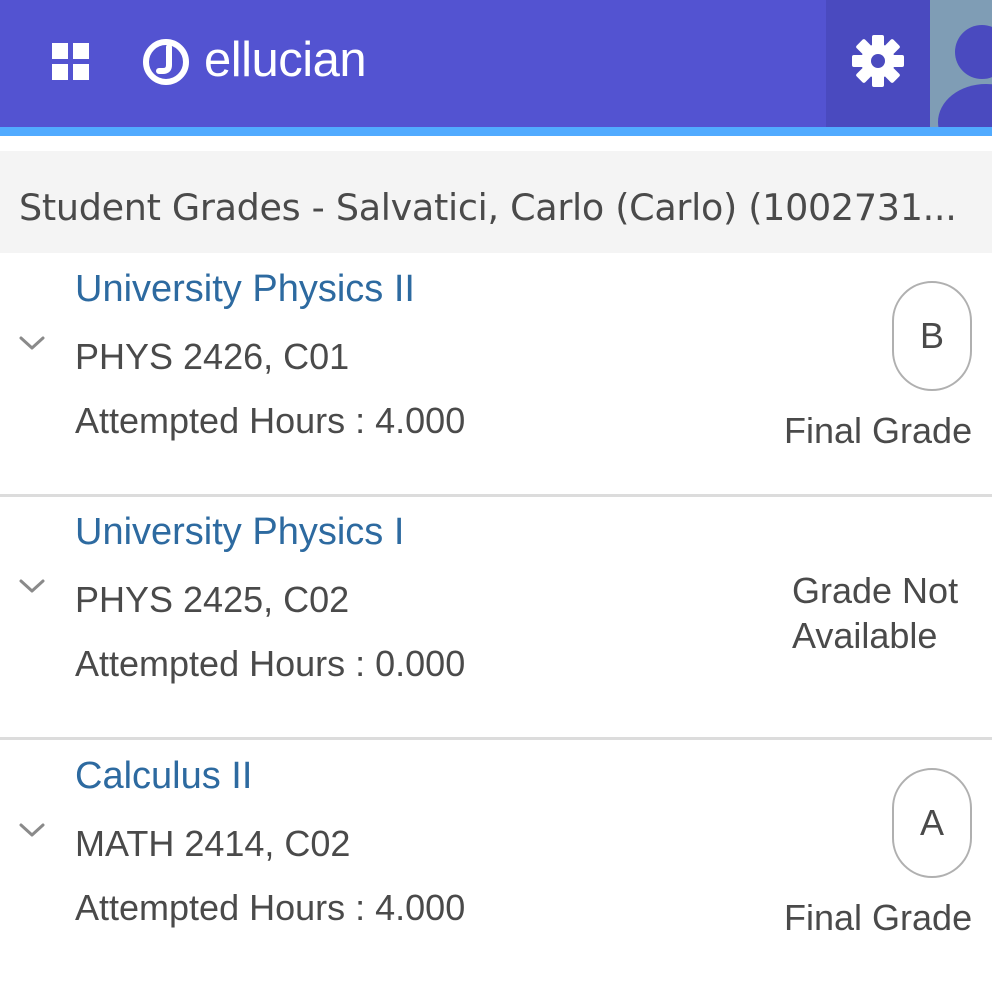  What do you see at coordinates (932, 336) in the screenshot?
I see `grade-badge: B` at bounding box center [932, 336].